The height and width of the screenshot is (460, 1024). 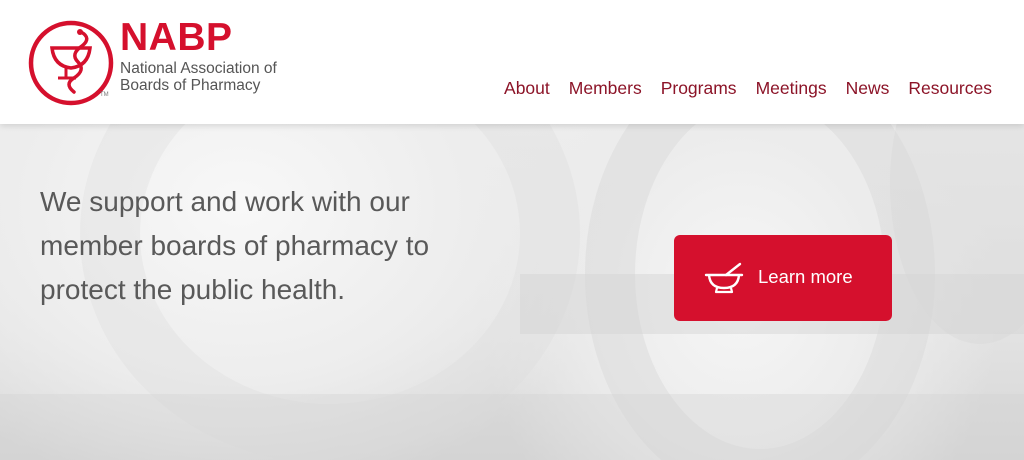 What do you see at coordinates (198, 38) in the screenshot?
I see `brand-name: NABP` at bounding box center [198, 38].